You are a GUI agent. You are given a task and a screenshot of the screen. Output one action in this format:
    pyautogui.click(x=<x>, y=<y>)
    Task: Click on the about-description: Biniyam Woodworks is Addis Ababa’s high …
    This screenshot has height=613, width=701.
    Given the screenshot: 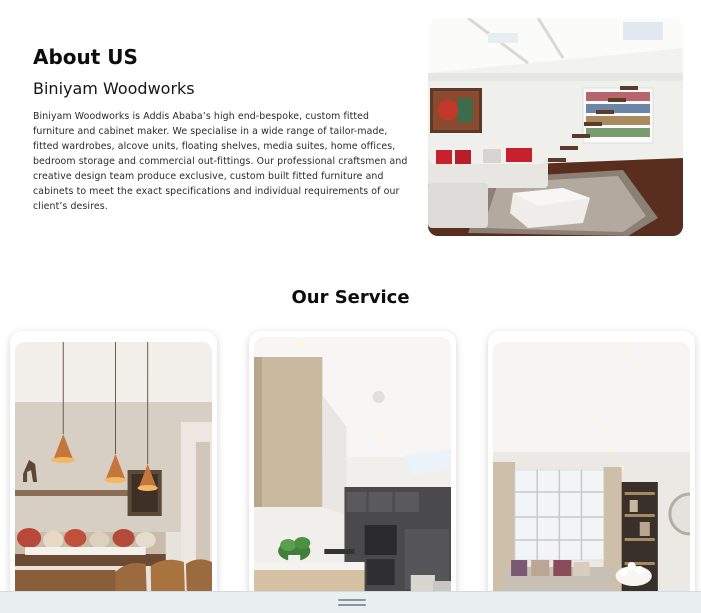 What is the action you would take?
    pyautogui.click(x=220, y=161)
    